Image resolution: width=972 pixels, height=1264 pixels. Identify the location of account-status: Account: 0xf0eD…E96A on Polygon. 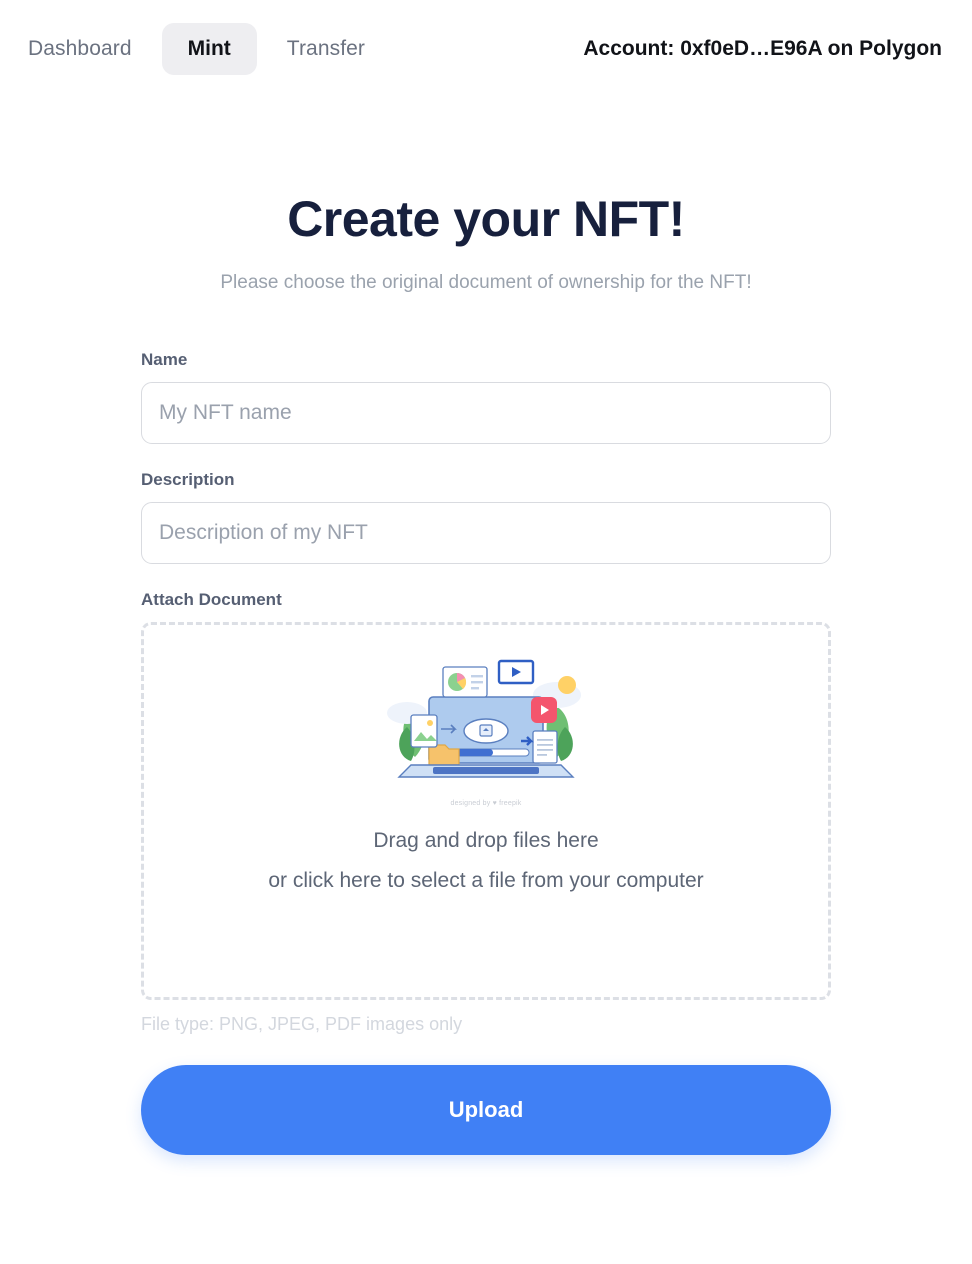
(762, 48).